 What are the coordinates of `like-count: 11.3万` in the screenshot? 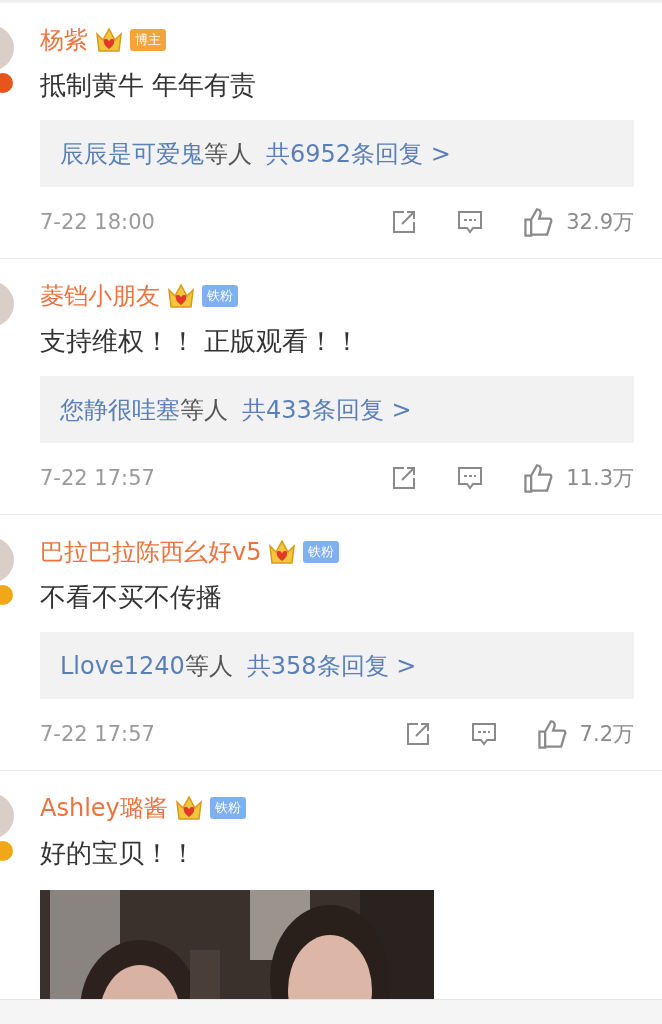 It's located at (600, 478).